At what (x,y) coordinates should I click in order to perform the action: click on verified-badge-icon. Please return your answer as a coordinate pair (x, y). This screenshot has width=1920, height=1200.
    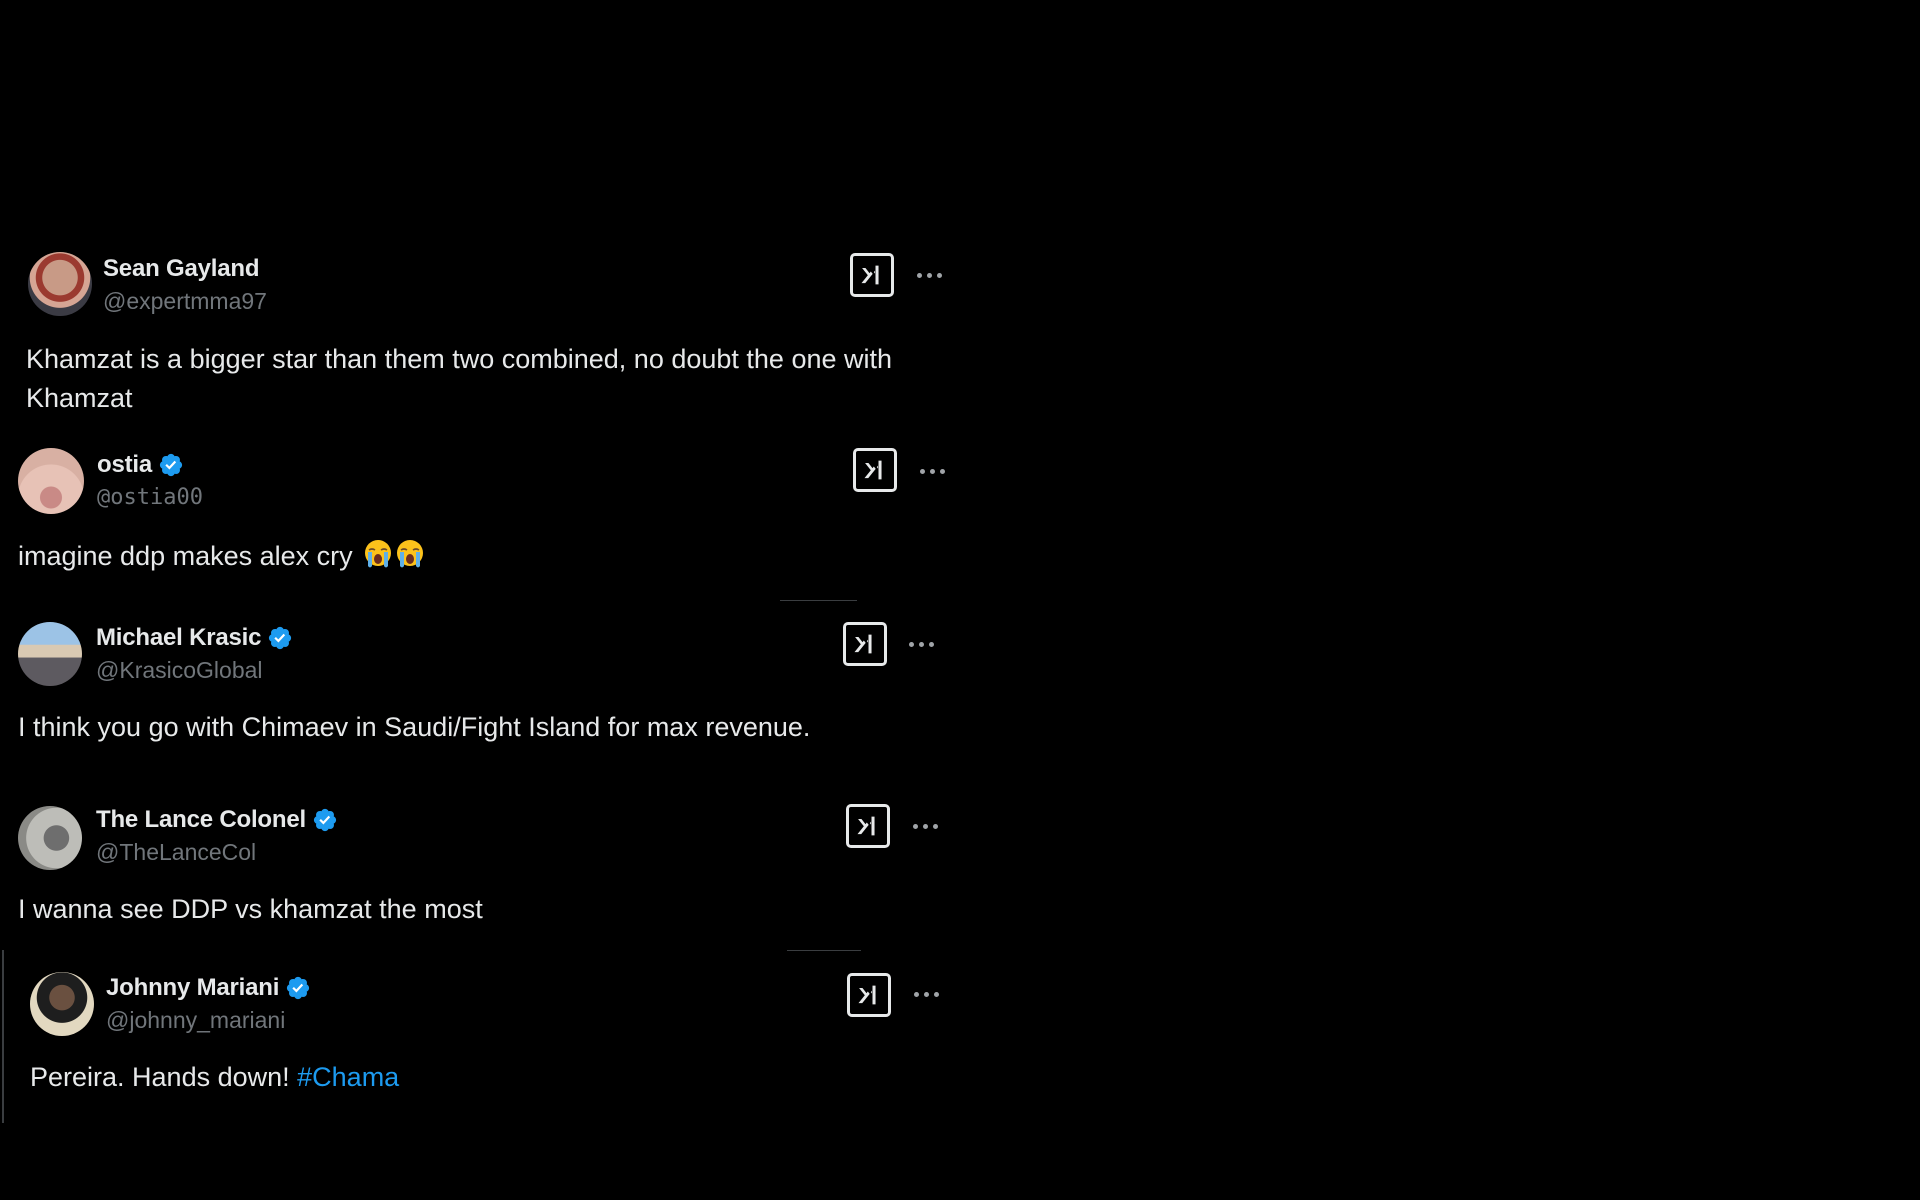
    Looking at the image, I should click on (298, 988).